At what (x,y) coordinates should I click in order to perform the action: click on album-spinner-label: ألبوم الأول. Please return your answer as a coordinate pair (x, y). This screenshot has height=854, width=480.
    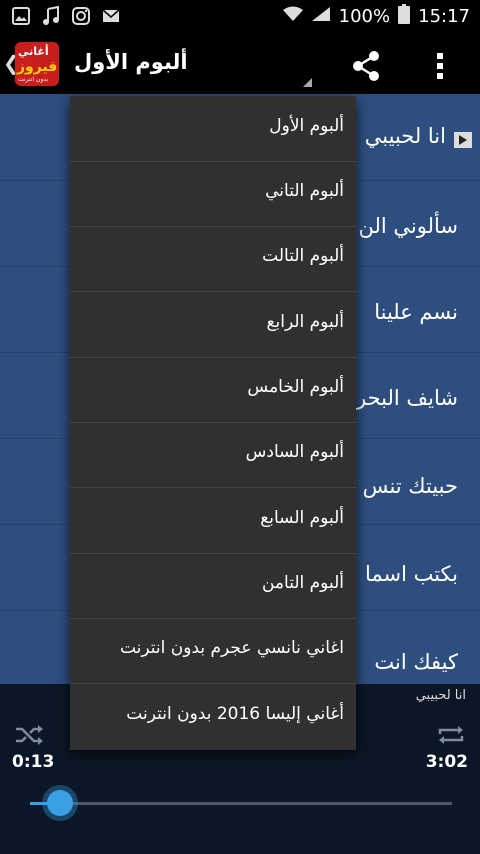
    Looking at the image, I should click on (131, 62).